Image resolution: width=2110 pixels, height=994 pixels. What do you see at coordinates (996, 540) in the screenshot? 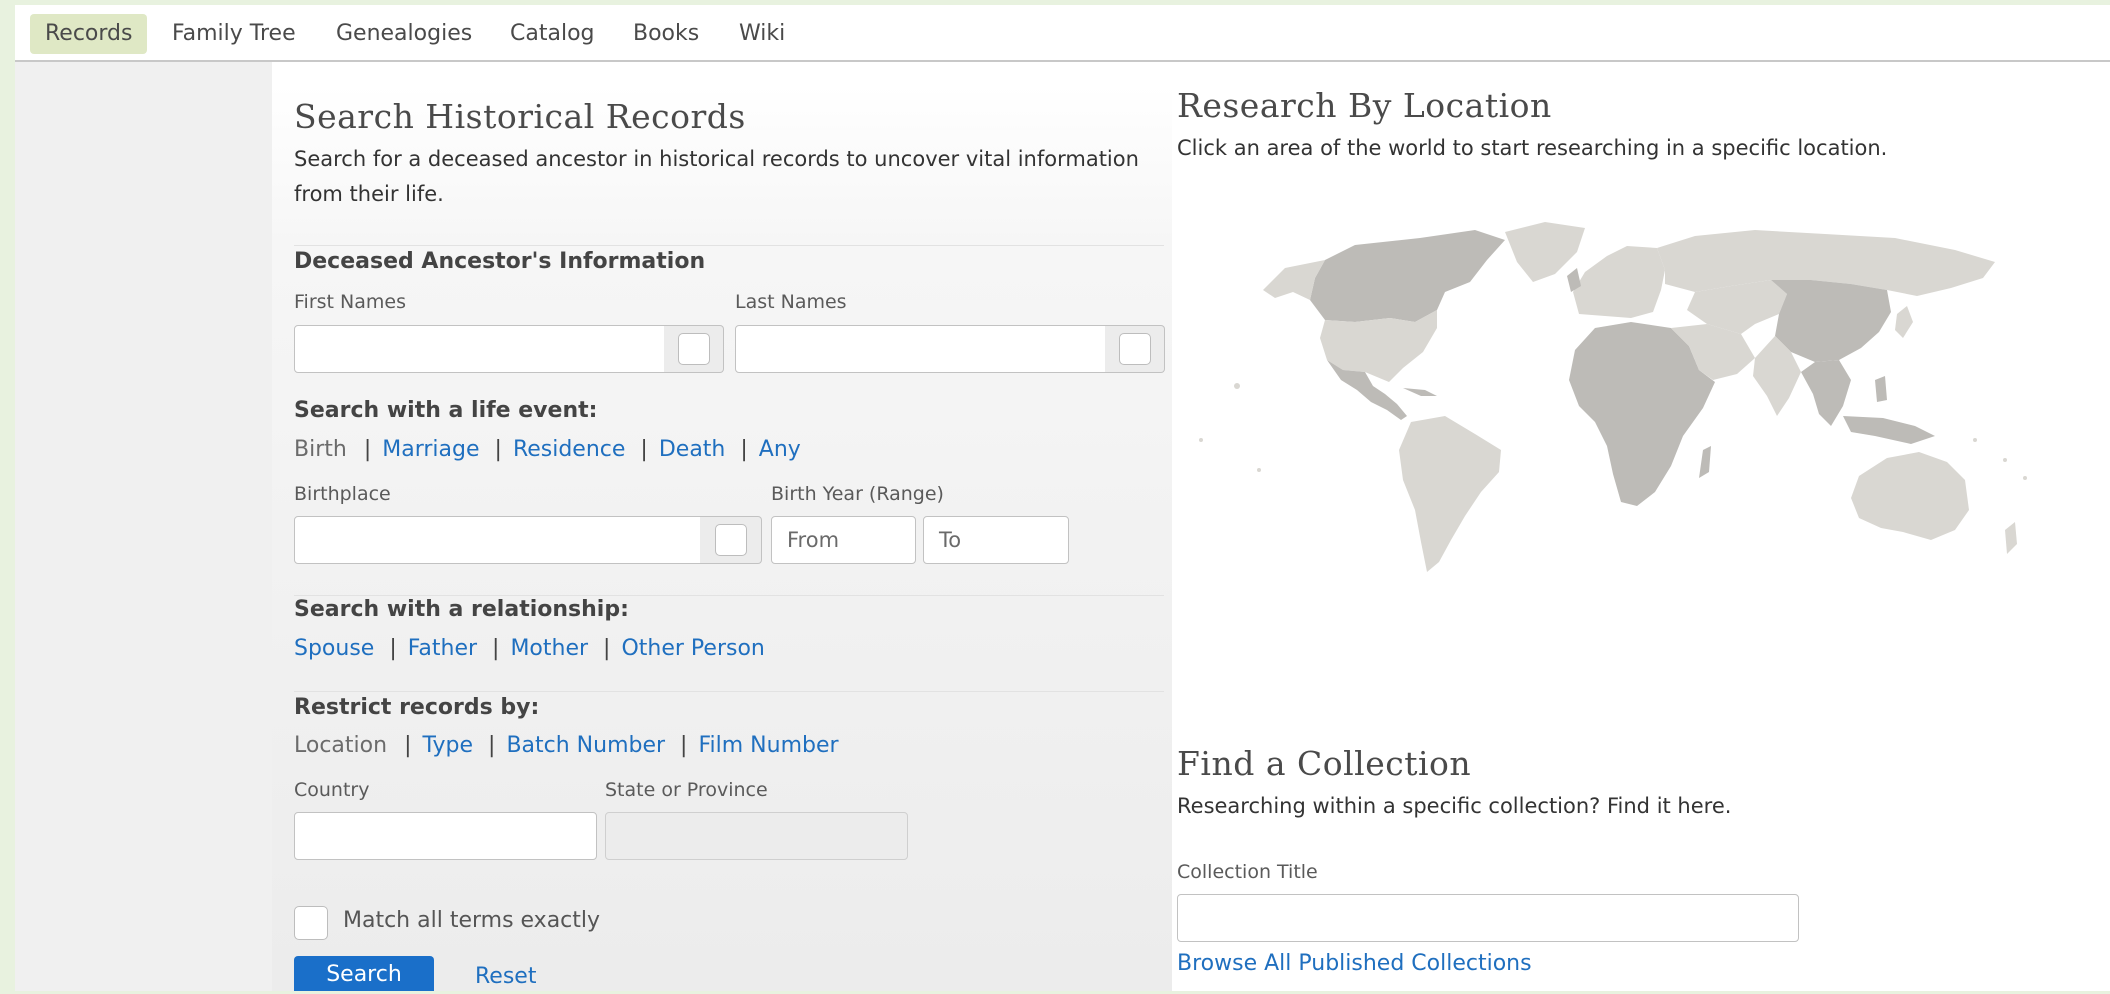
I see `birth-year-to-input: To` at bounding box center [996, 540].